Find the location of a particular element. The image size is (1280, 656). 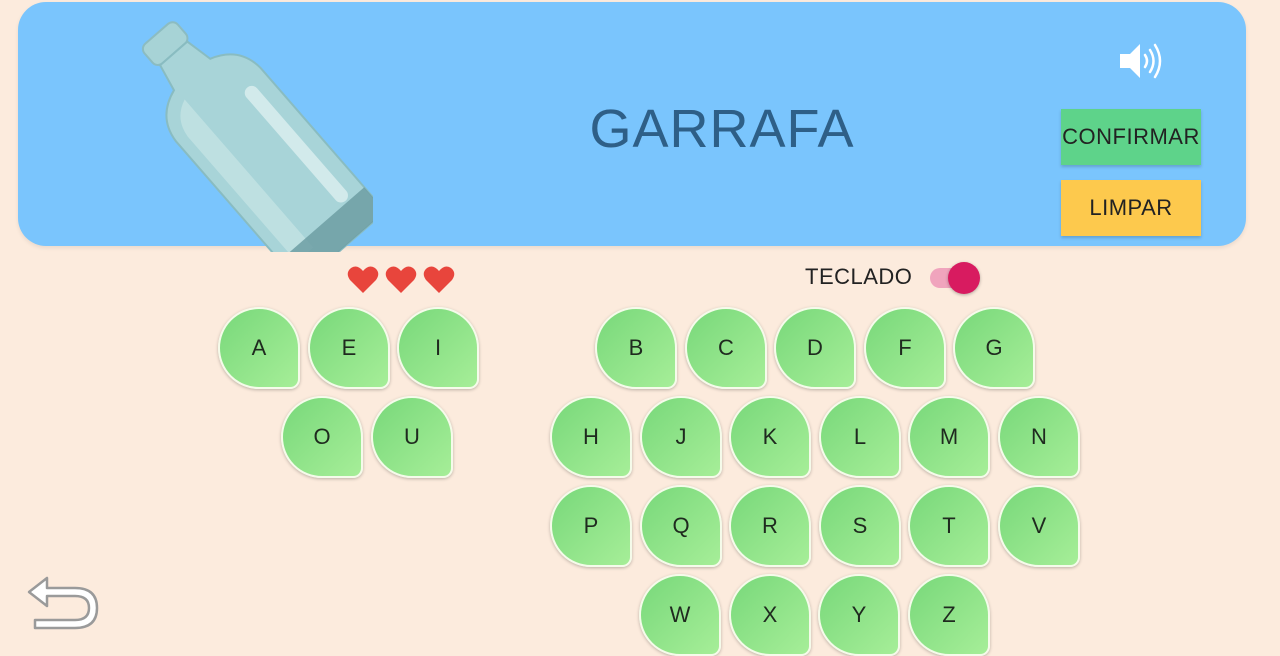

target-word: GARRAFA is located at coordinates (722, 129).